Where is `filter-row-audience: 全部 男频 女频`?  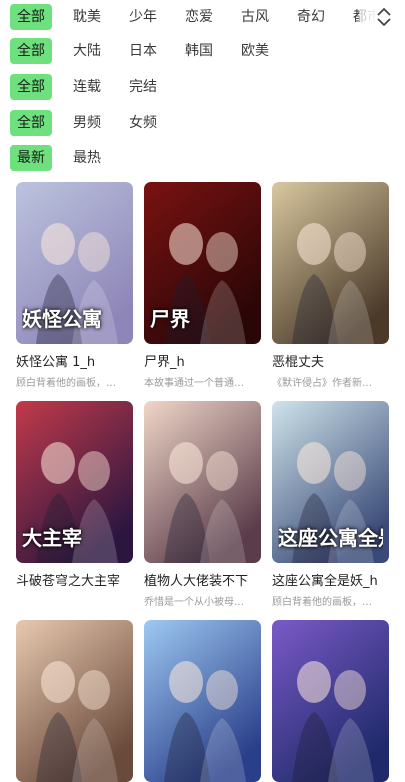 filter-row-audience: 全部 男频 女频 is located at coordinates (207, 123).